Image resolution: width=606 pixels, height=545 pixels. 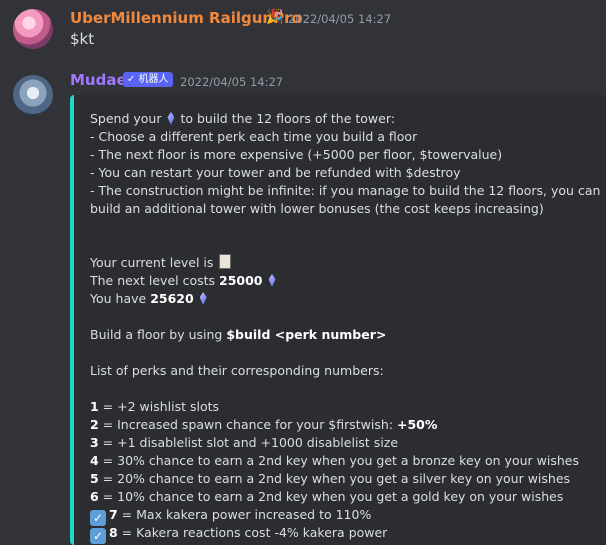 I want to click on perk-number: 8, so click(x=113, y=532).